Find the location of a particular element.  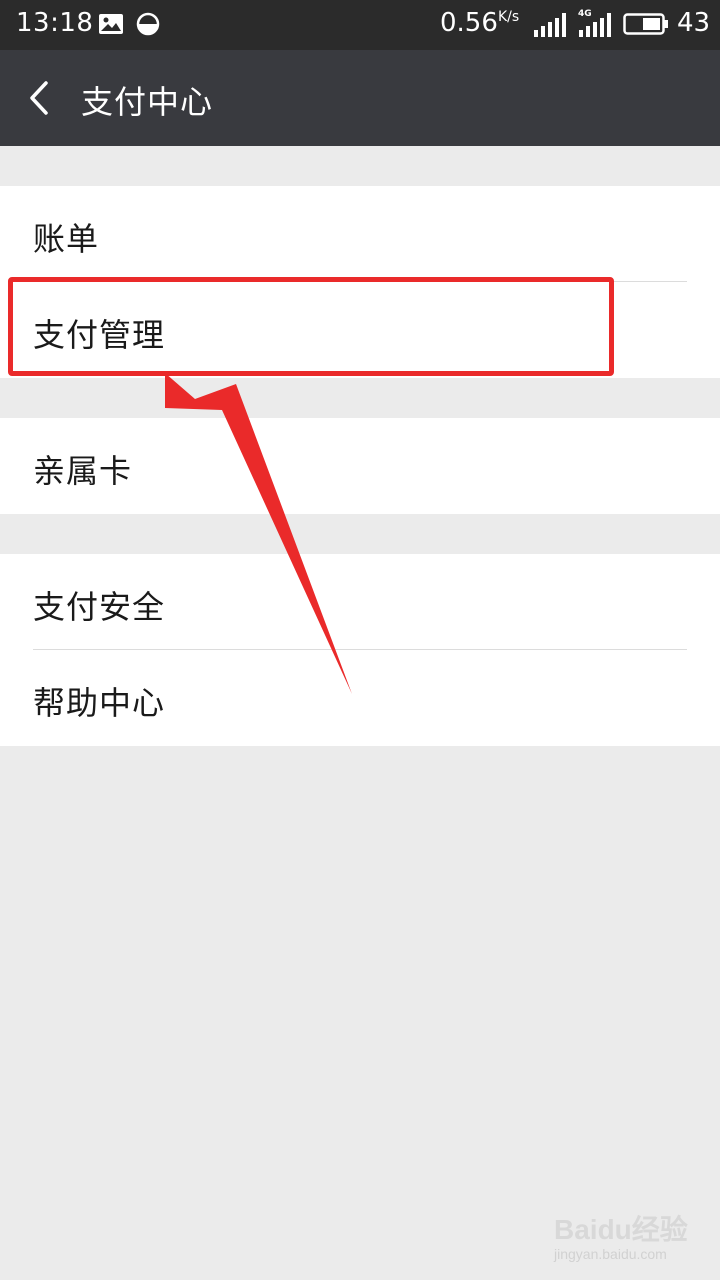

menu-item-label: 亲属卡 is located at coordinates (83, 471).